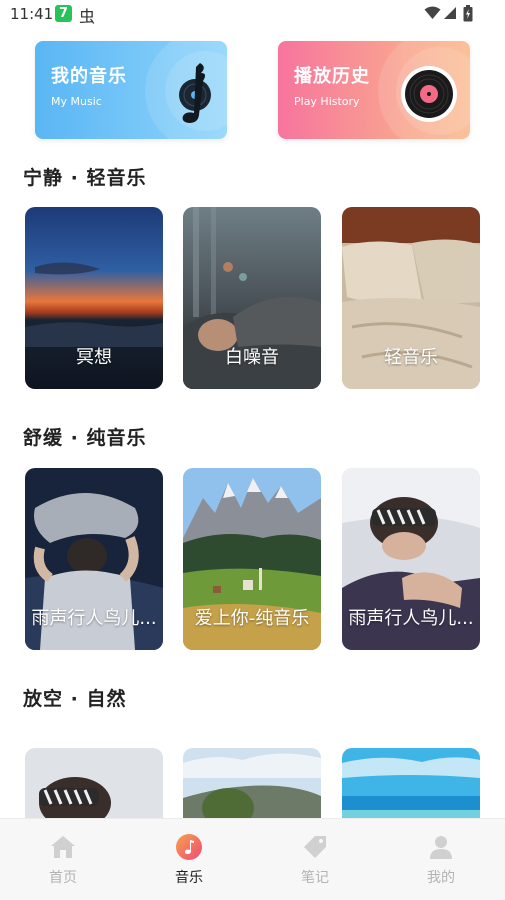  I want to click on my-music-title: 我的音乐, so click(89, 76).